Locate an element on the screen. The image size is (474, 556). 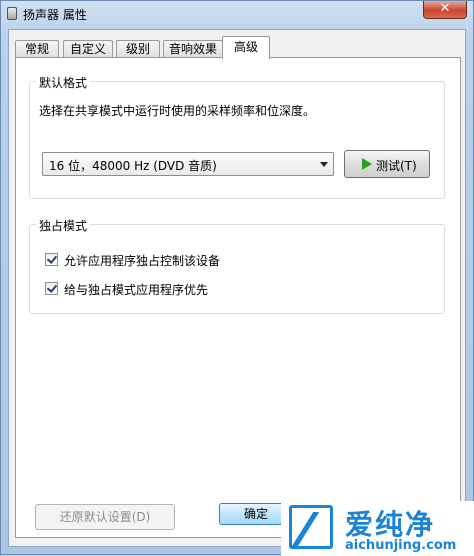
watermark-logo-icon is located at coordinates (311, 527).